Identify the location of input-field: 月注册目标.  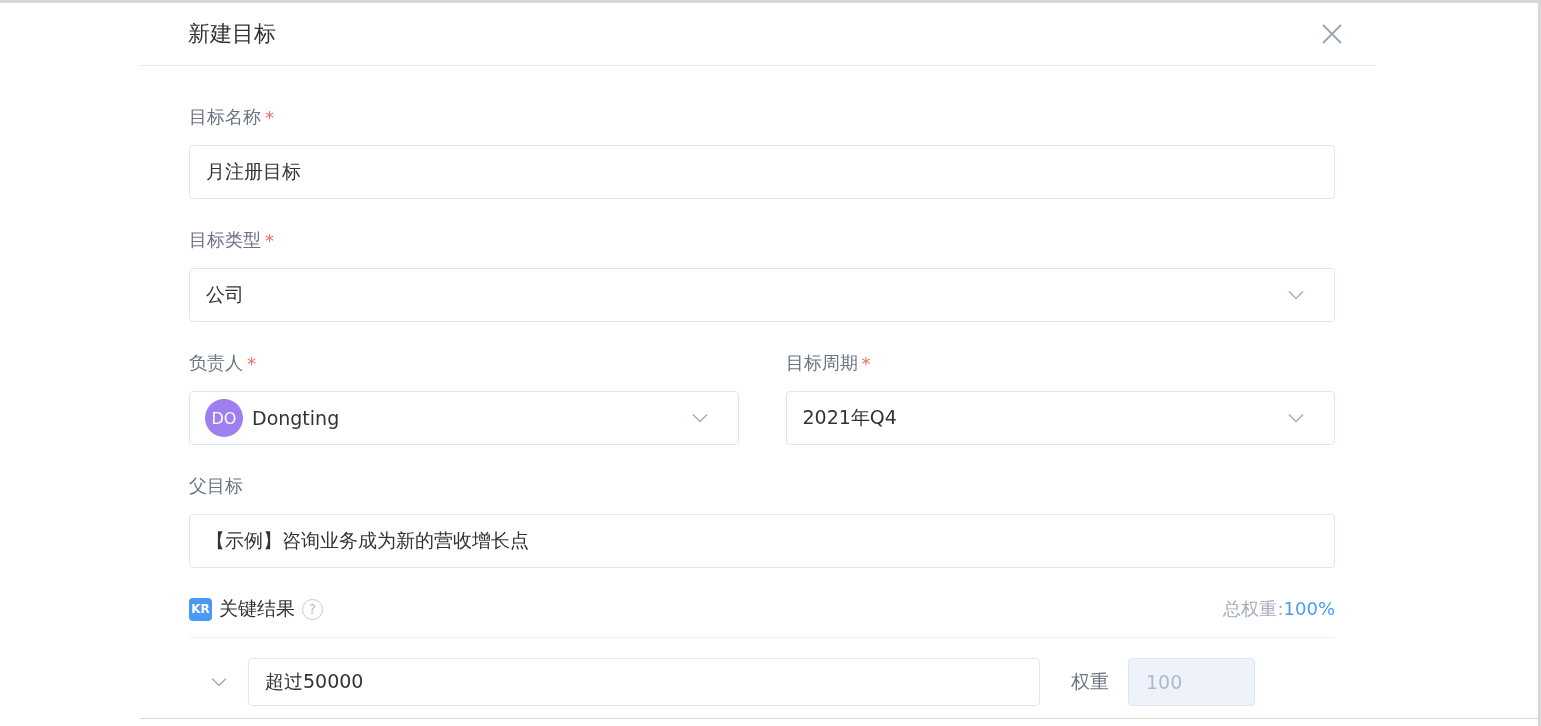
(762, 172).